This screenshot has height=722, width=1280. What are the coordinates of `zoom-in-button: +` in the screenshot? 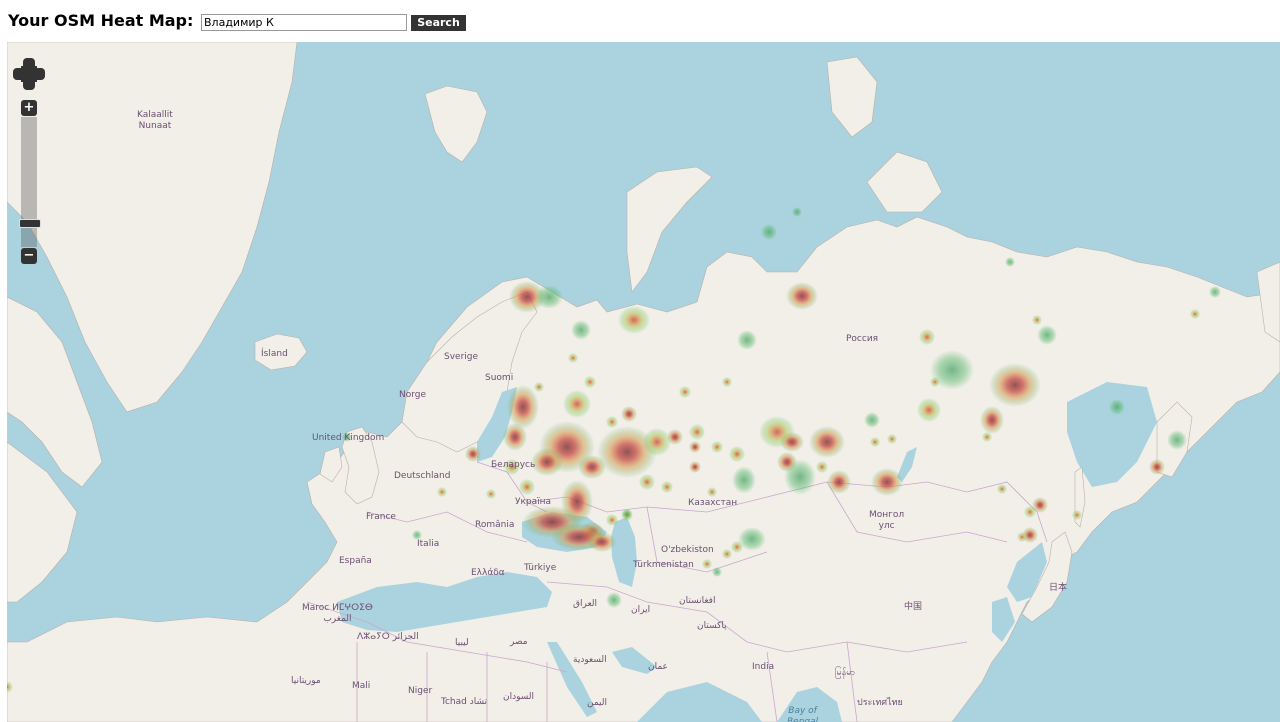 It's located at (29, 108).